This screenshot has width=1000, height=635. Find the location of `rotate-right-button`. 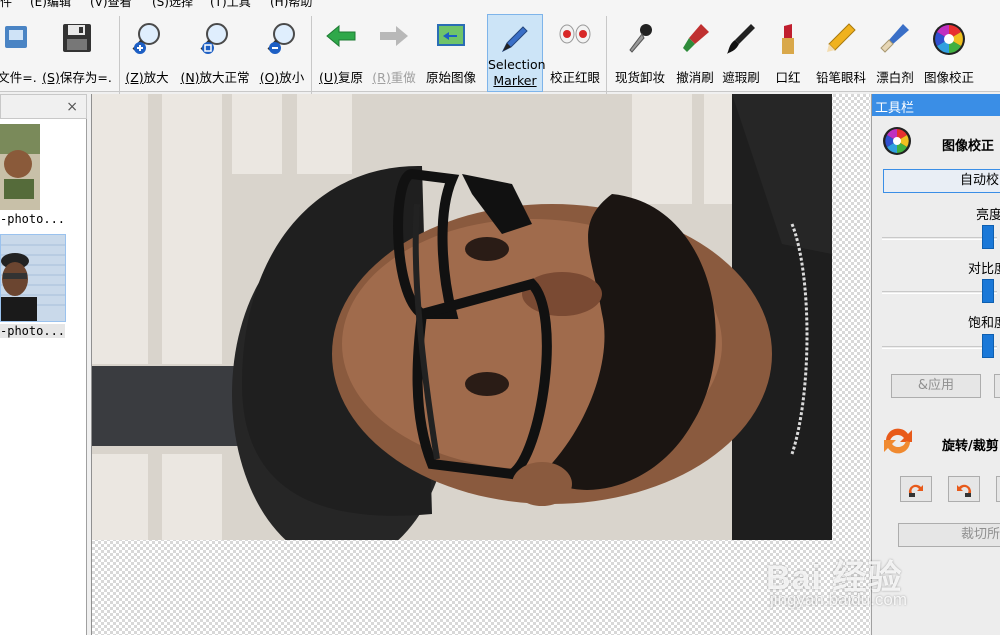

rotate-right-button is located at coordinates (964, 489).